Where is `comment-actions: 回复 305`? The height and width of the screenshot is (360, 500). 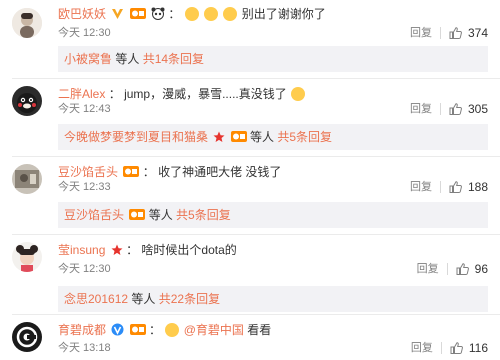 comment-actions: 回复 305 is located at coordinates (449, 109).